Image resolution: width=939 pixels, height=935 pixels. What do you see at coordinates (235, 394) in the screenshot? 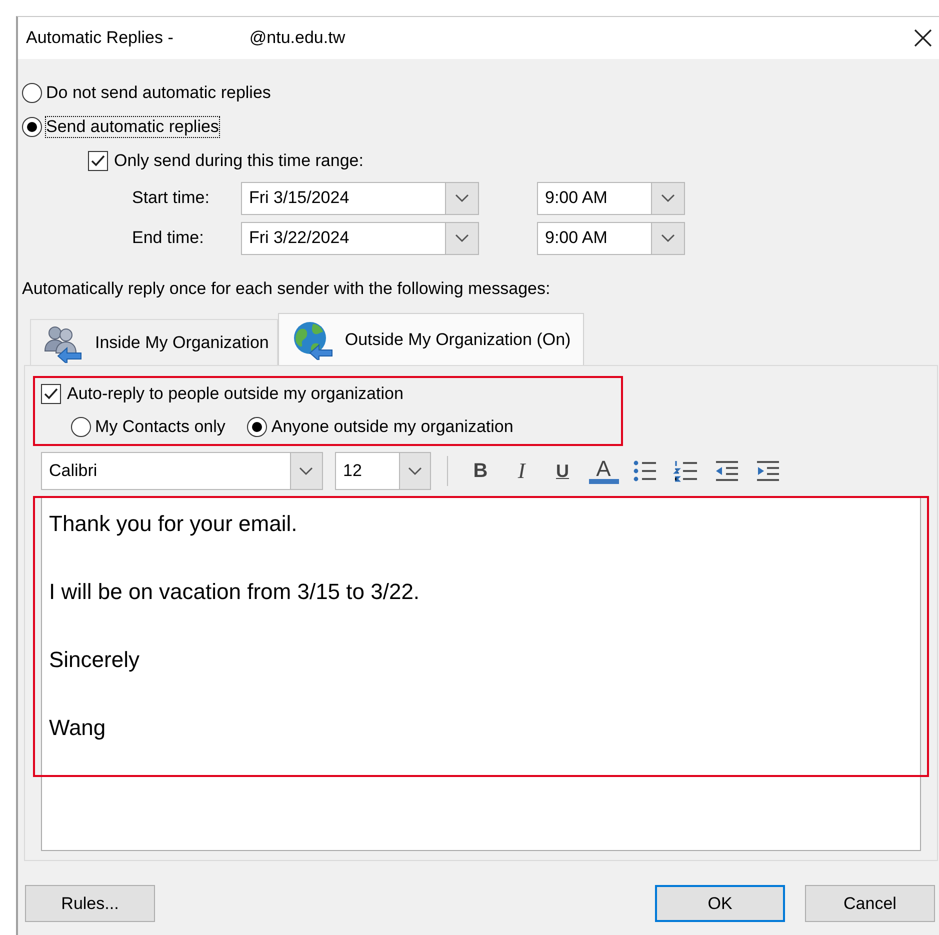
I see `checkbox-label: Auto-reply to people outside my organization` at bounding box center [235, 394].